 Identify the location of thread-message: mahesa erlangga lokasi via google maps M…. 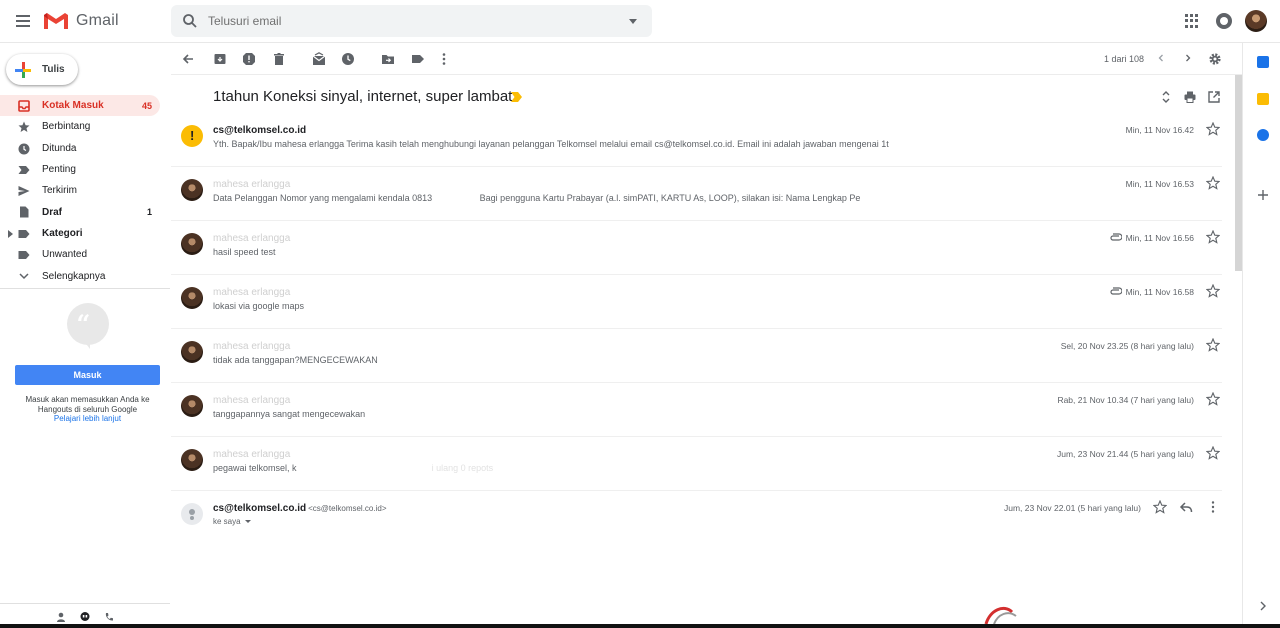
(696, 302).